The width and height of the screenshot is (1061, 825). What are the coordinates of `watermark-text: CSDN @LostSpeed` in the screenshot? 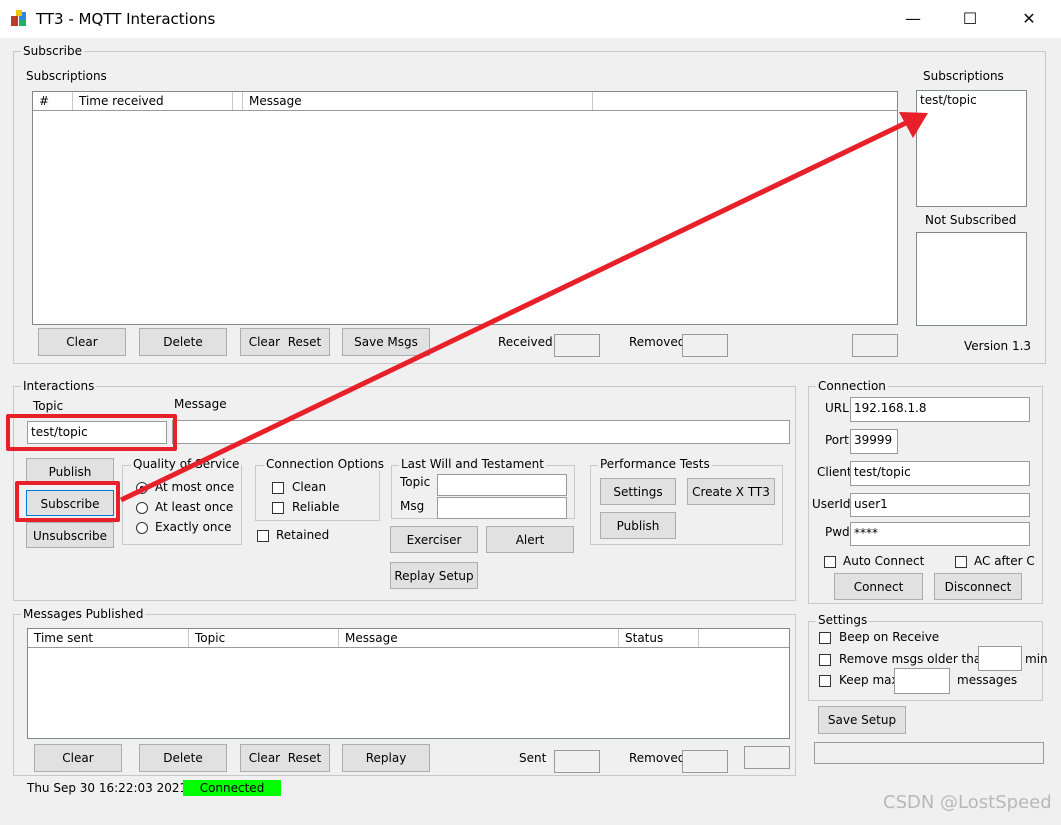 It's located at (967, 802).